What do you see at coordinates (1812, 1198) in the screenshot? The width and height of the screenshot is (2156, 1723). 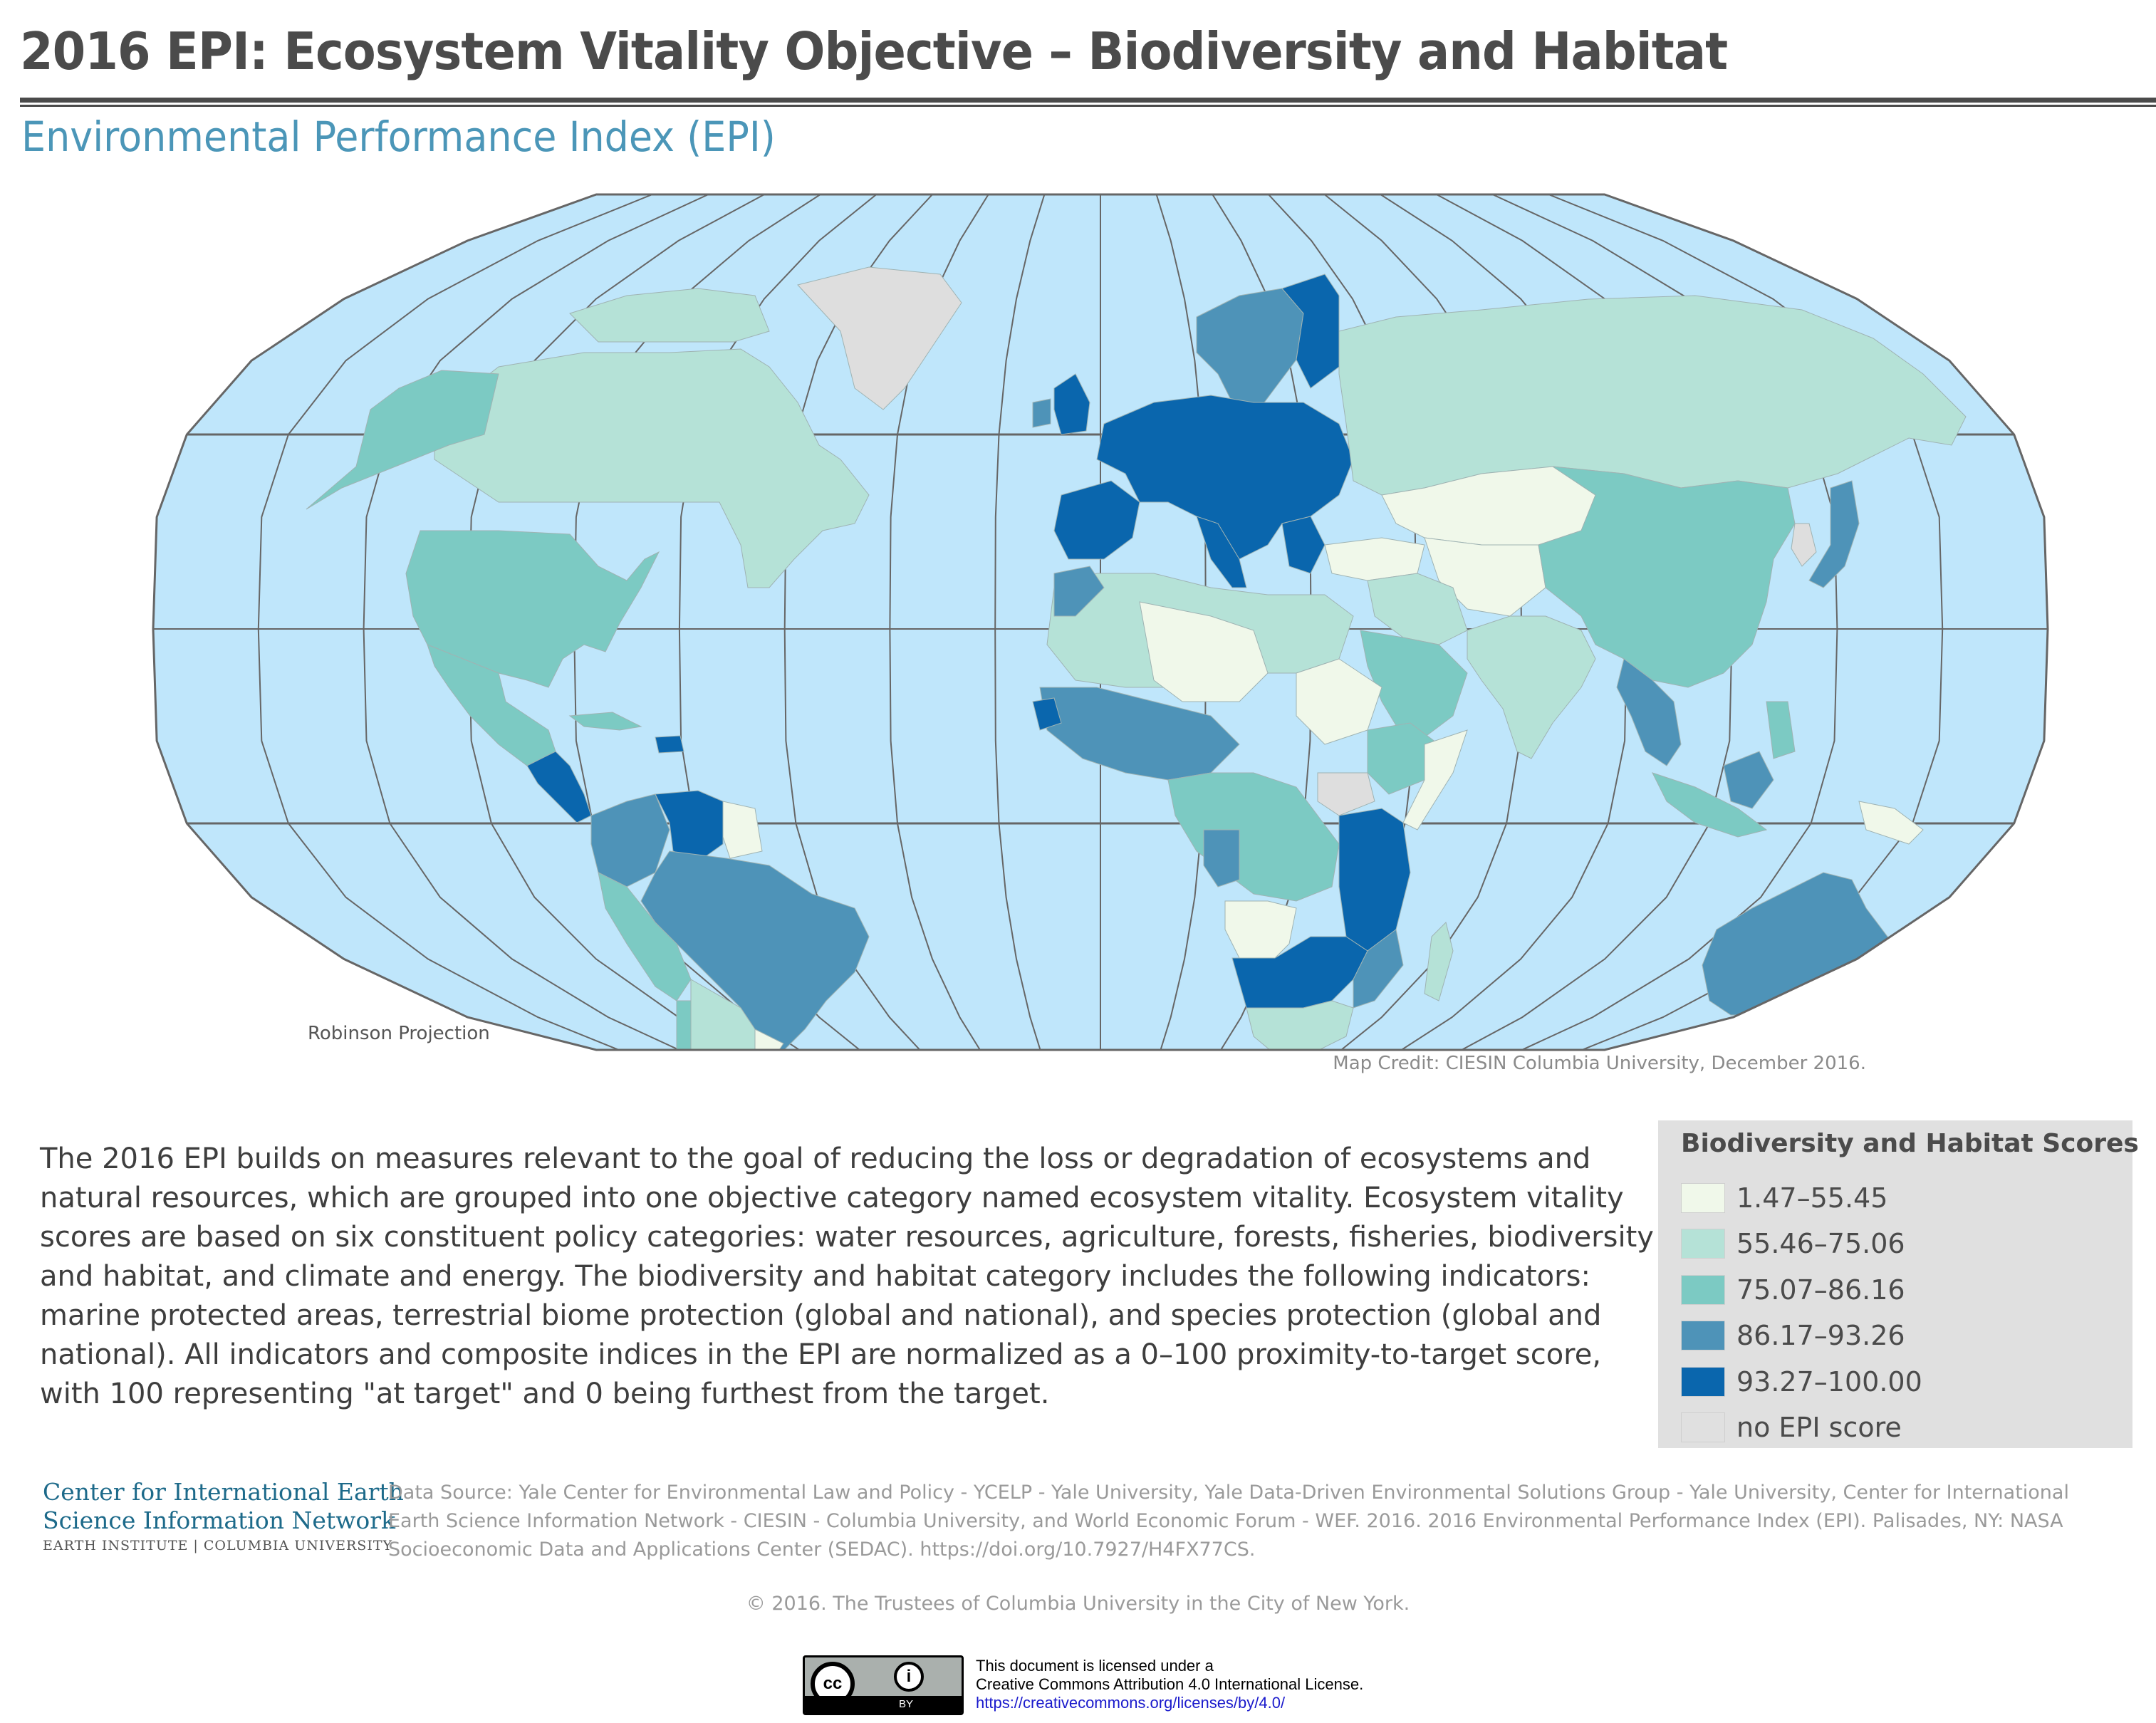 I see `legend-label: 1.47–55.45` at bounding box center [1812, 1198].